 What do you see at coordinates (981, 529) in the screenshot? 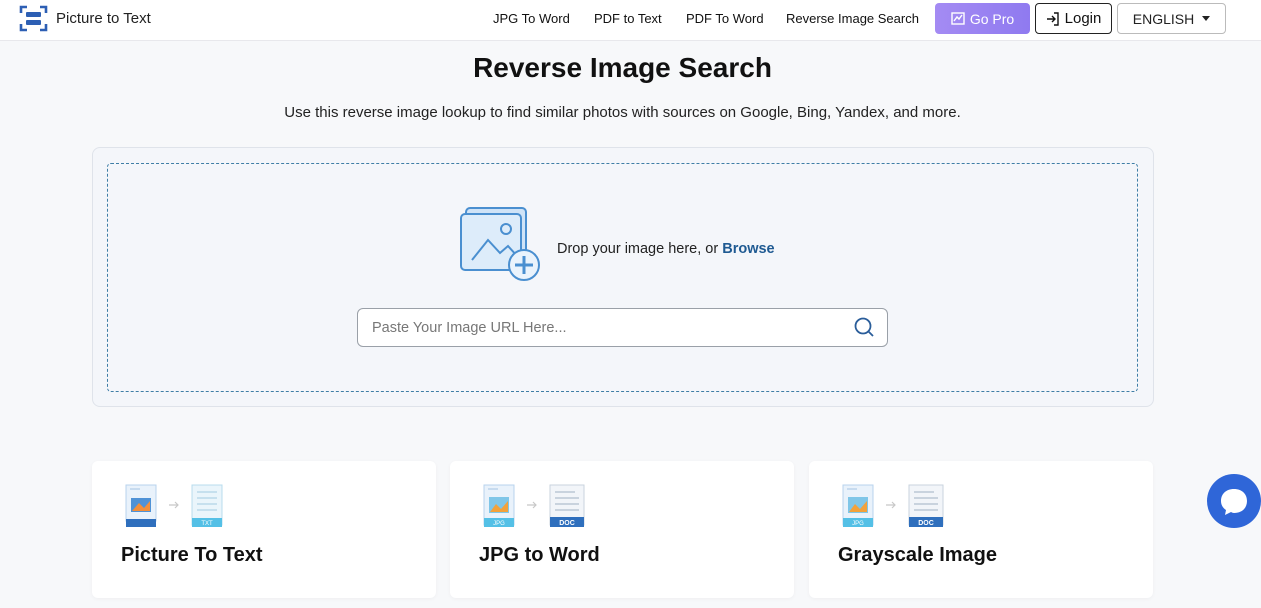
I see `tool-card-grayscale-image: JPG DOC Grayscale Image` at bounding box center [981, 529].